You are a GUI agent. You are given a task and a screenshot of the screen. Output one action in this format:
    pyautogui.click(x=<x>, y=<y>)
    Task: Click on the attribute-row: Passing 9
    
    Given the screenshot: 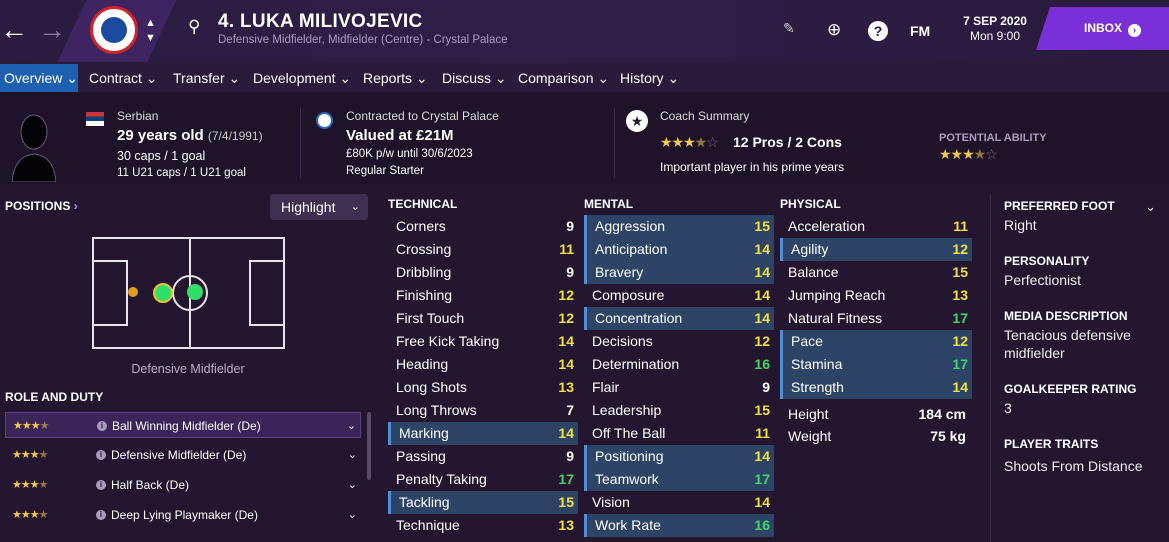 What is the action you would take?
    pyautogui.click(x=483, y=456)
    